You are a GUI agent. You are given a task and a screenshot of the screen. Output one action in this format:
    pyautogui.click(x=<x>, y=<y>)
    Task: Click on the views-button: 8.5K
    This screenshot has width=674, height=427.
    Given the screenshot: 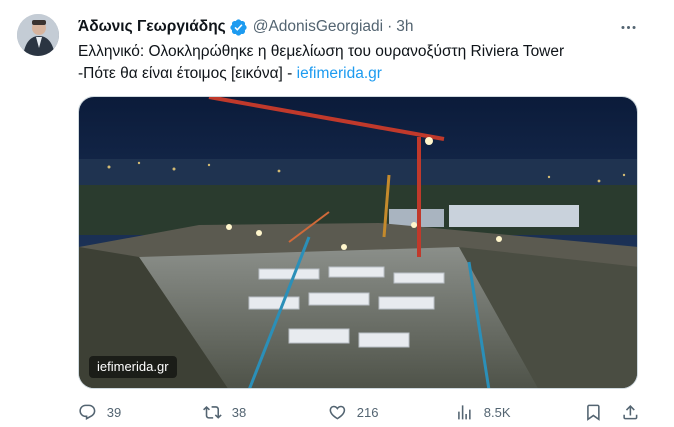 What is the action you would take?
    pyautogui.click(x=483, y=412)
    